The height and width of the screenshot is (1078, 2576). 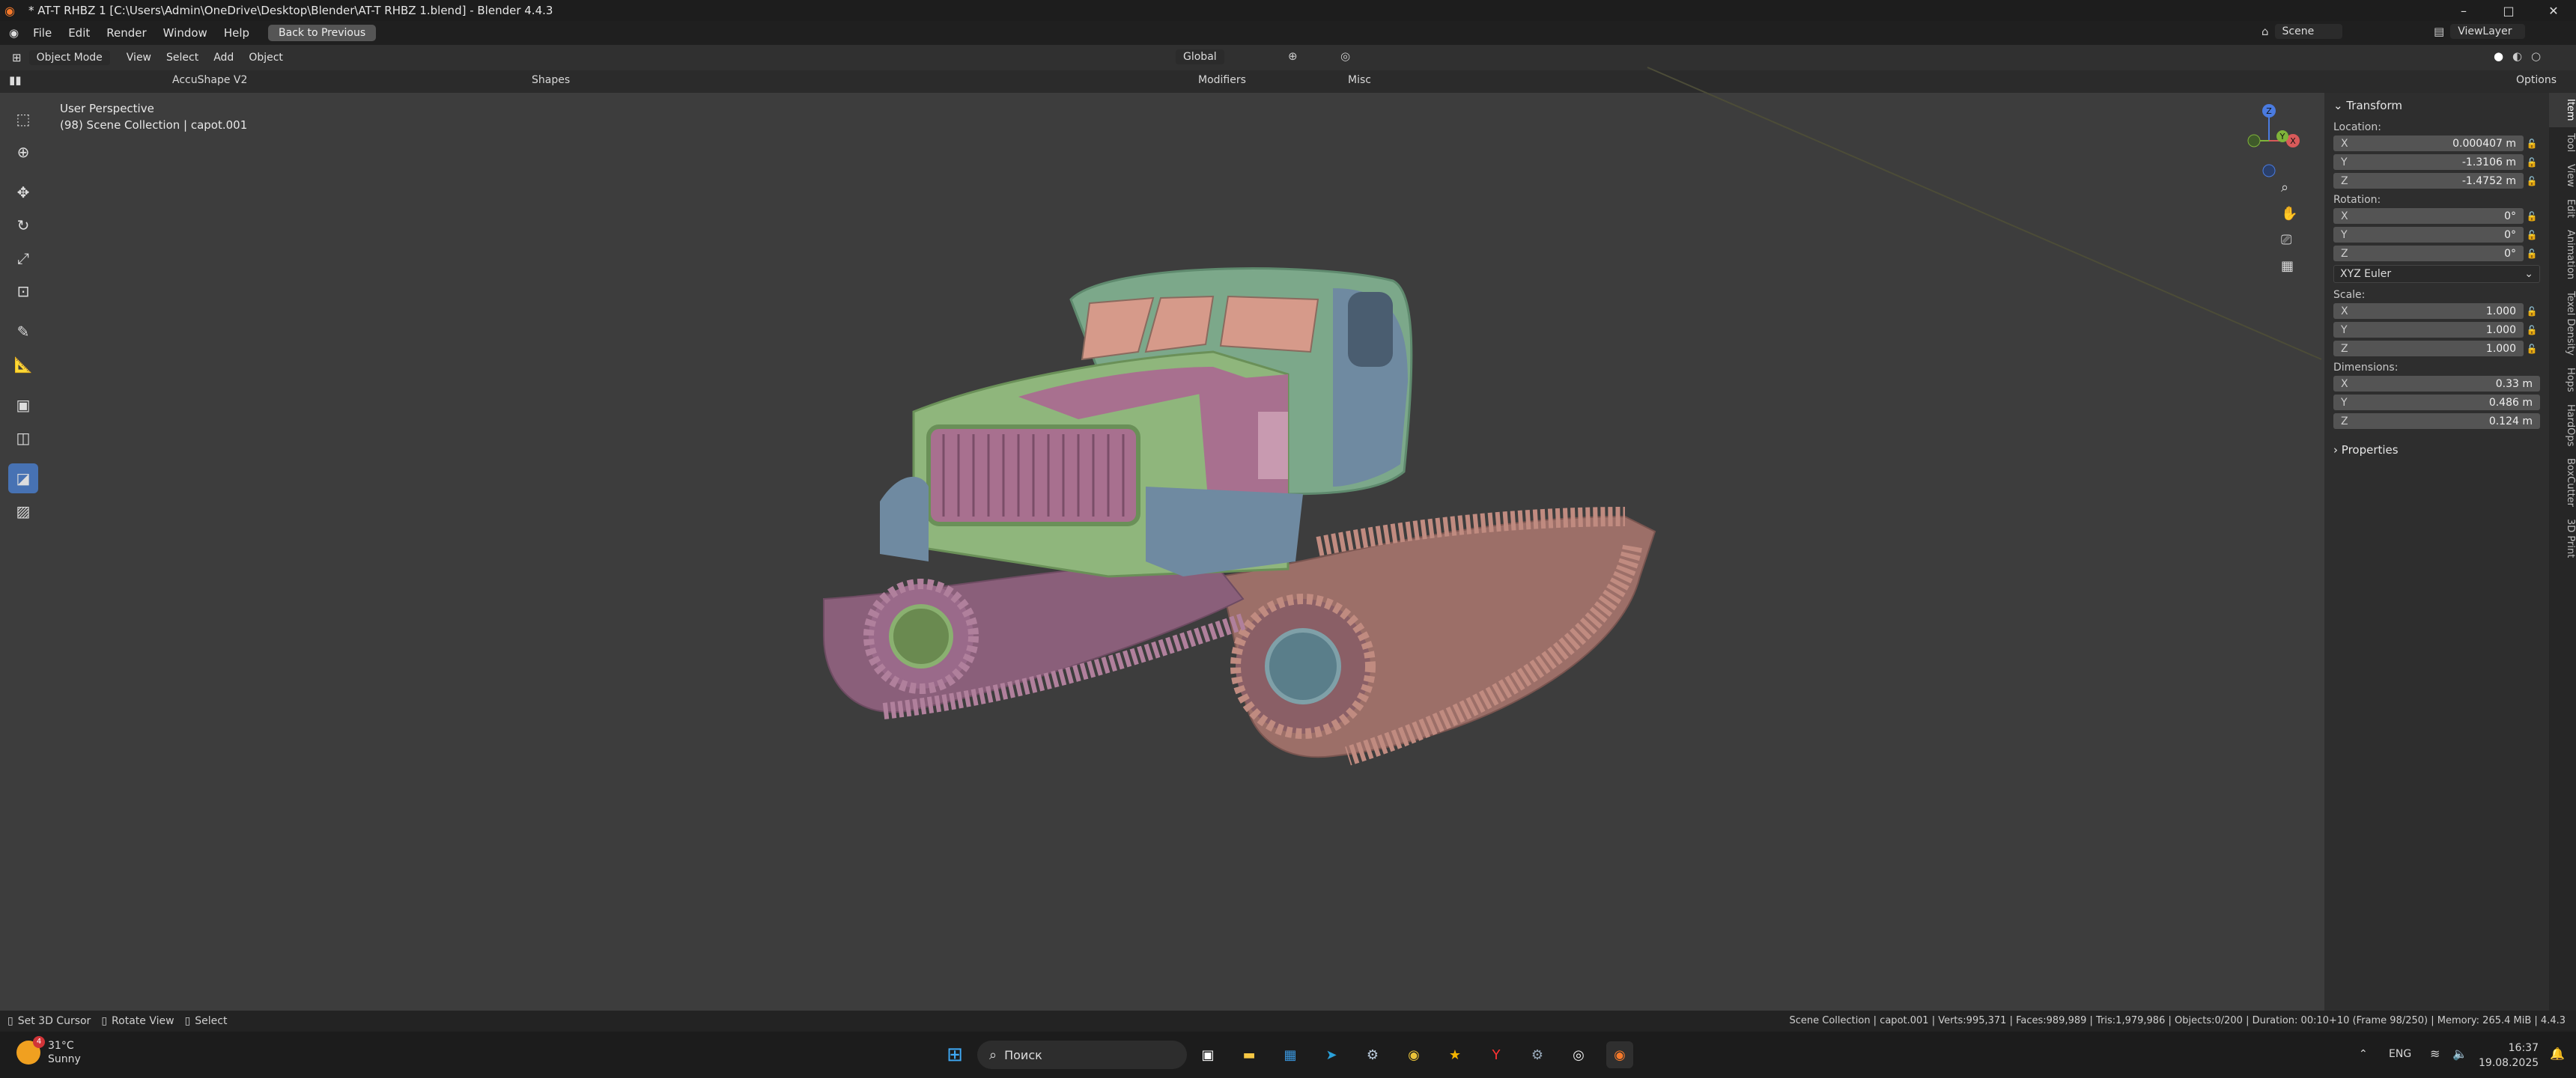 I want to click on weather-desc: Sunny, so click(x=64, y=1059).